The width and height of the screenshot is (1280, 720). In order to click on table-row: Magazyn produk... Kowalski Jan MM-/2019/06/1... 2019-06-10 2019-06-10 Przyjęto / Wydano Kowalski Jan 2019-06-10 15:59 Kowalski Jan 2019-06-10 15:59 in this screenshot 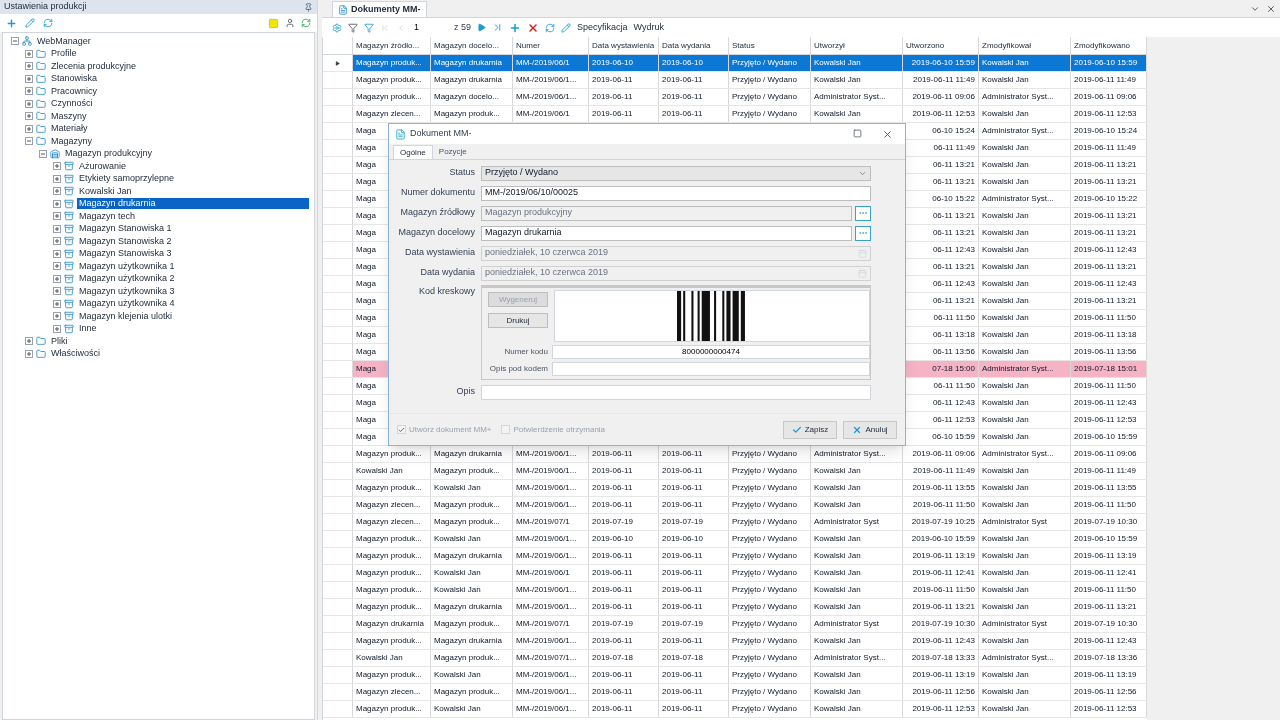, I will do `click(750, 539)`.